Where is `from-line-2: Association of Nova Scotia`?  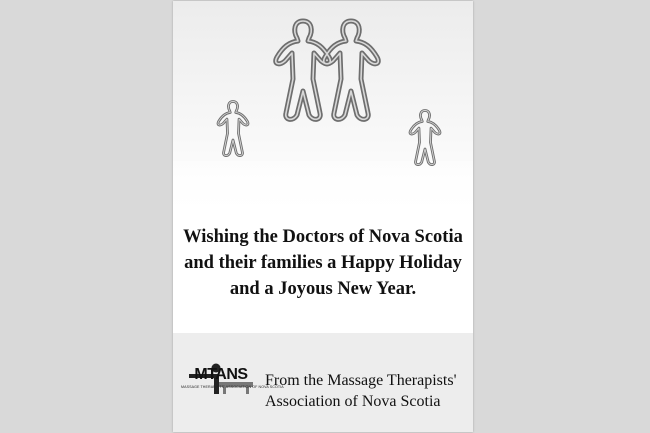 from-line-2: Association of Nova Scotia is located at coordinates (353, 401).